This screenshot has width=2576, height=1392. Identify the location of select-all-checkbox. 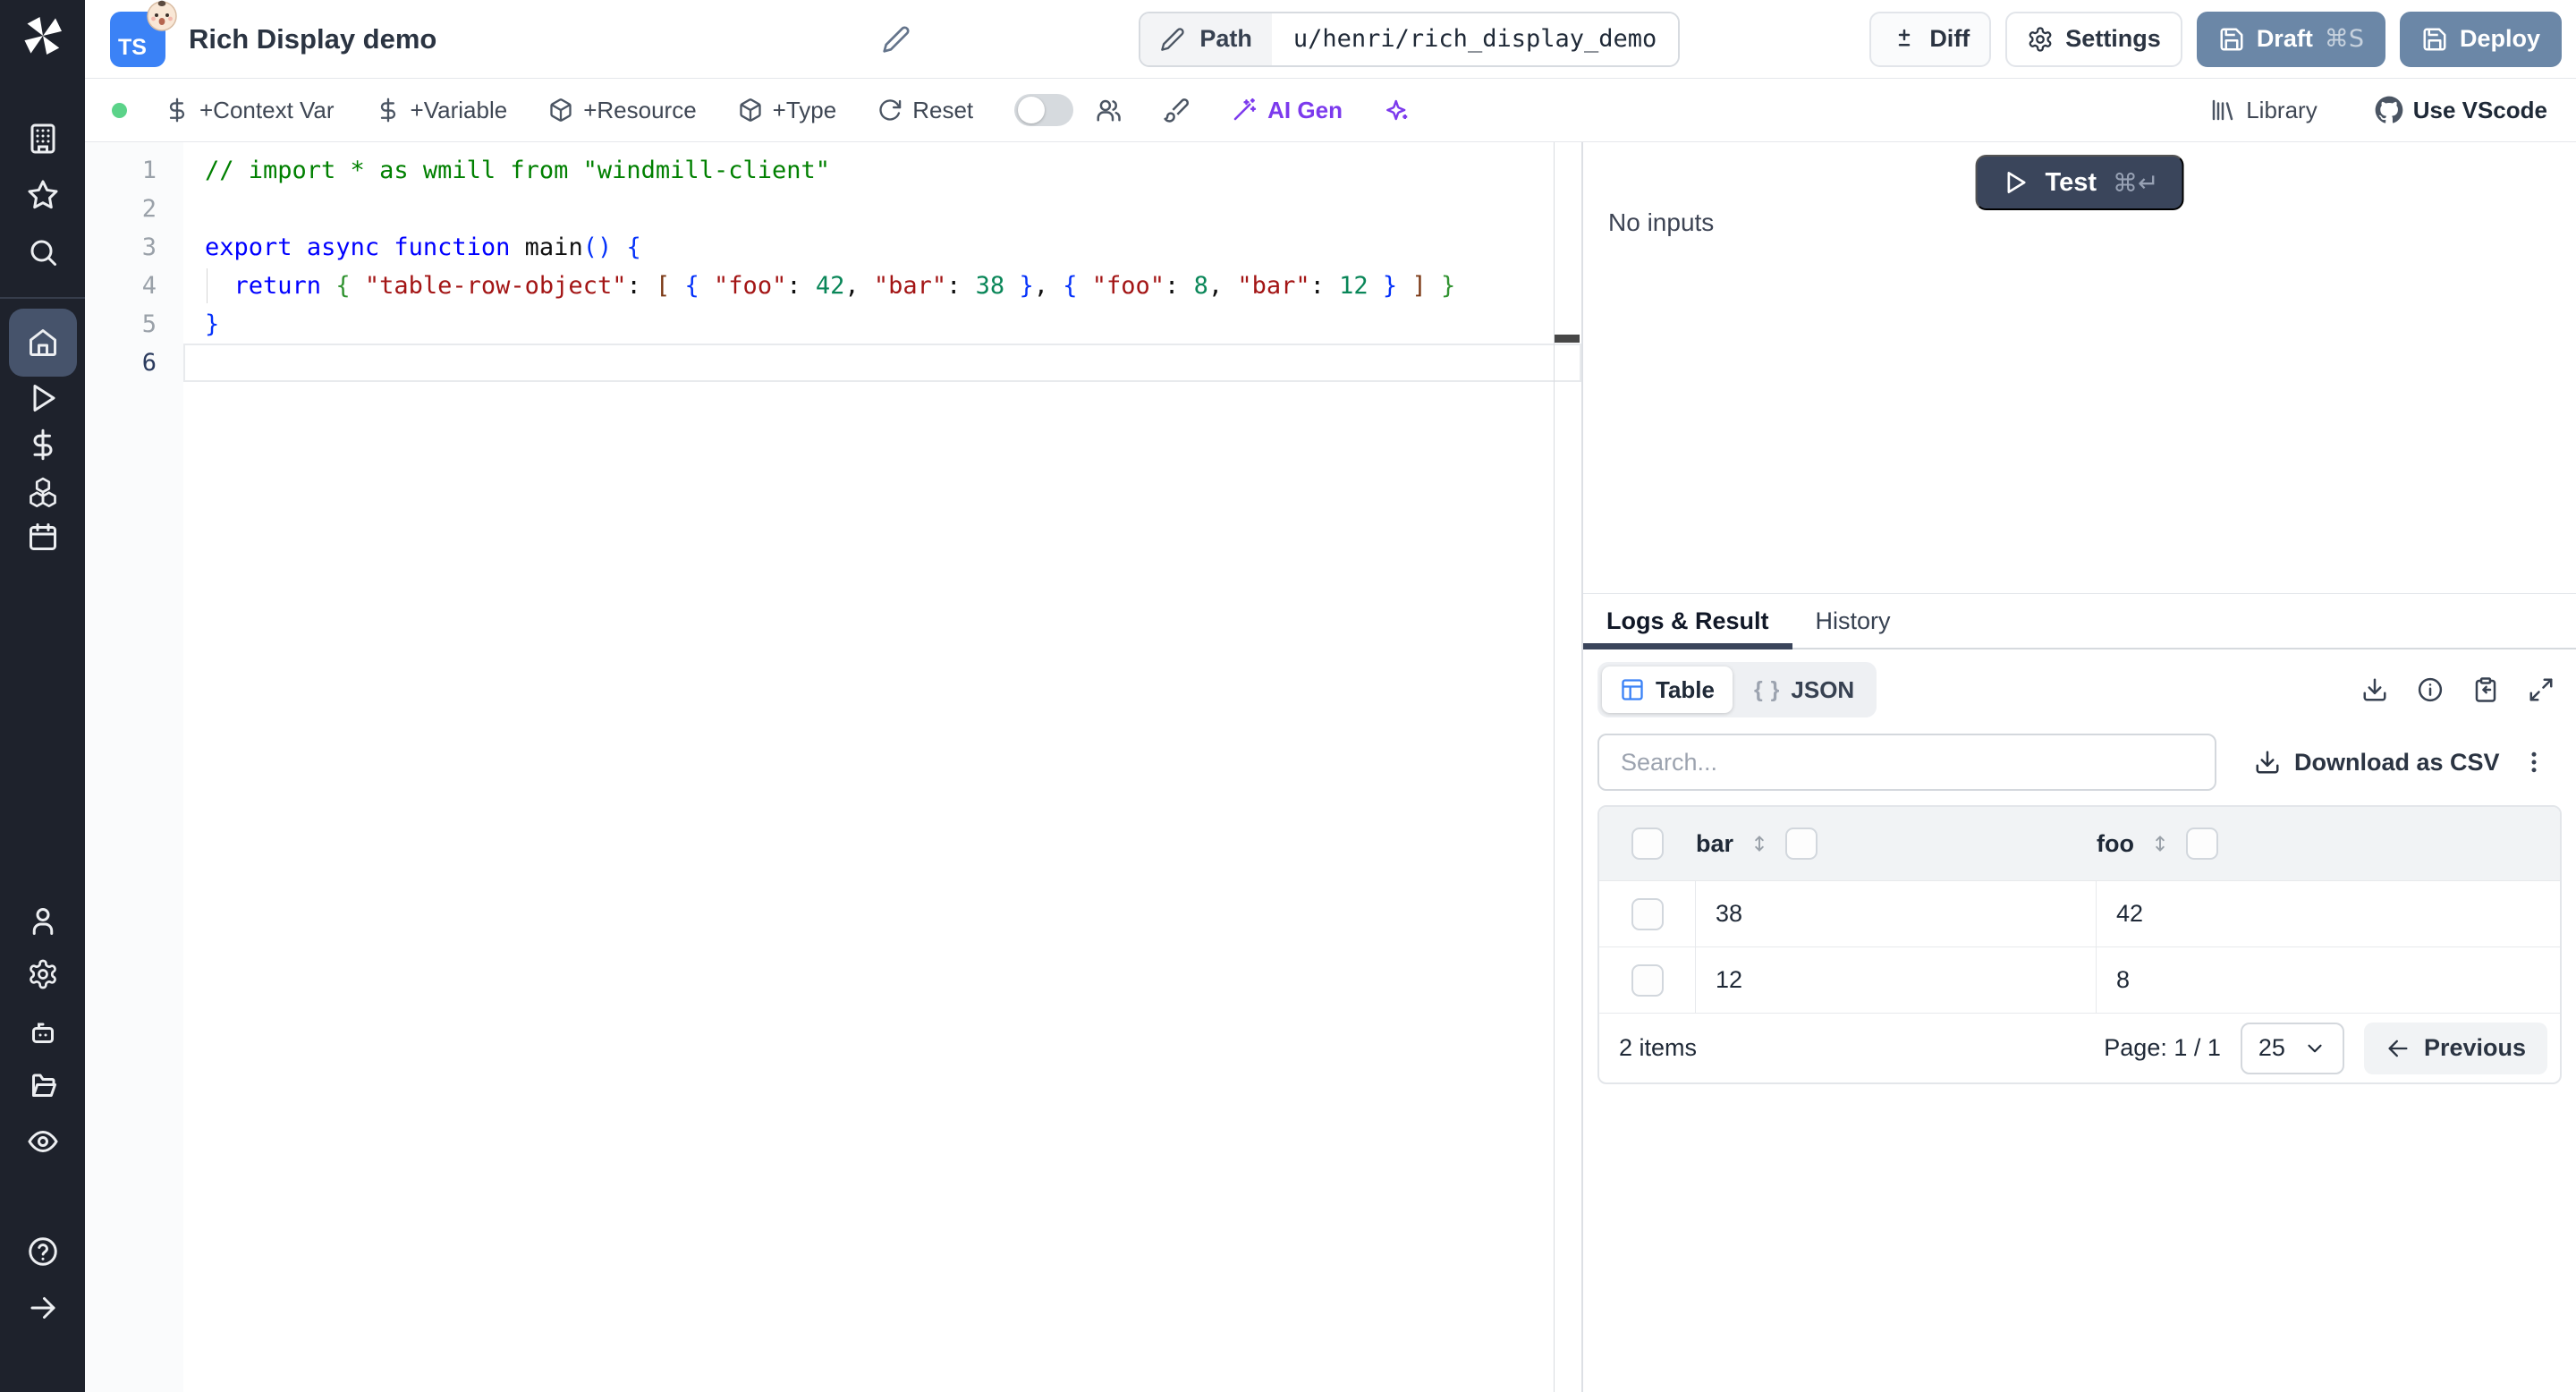
(1647, 844).